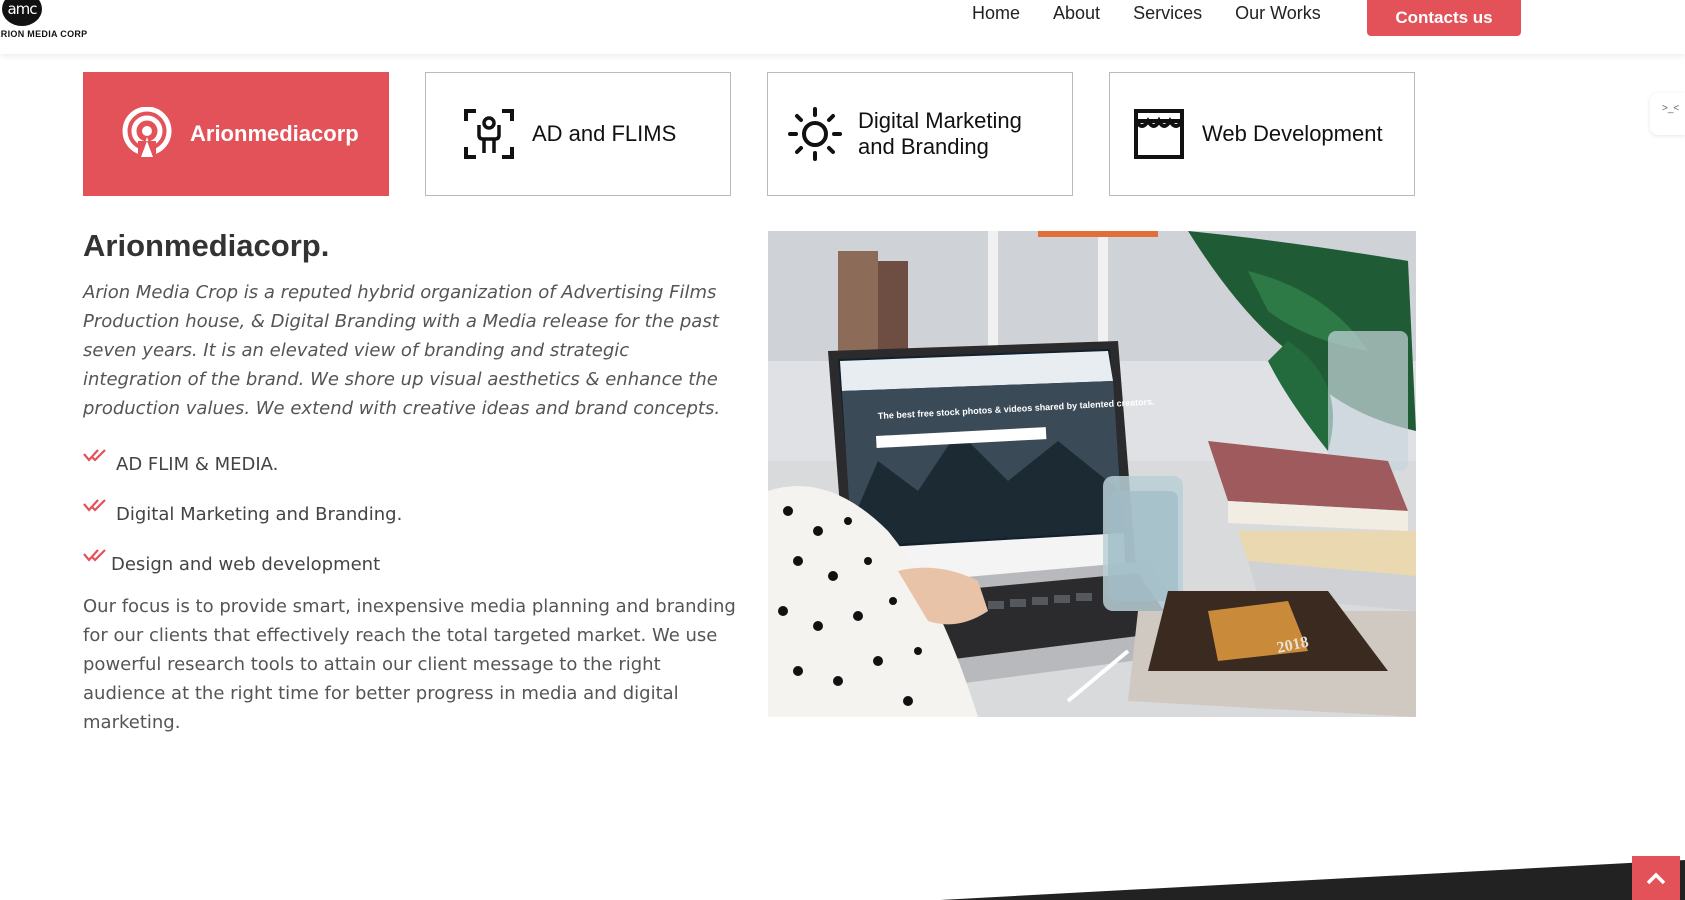  Describe the element at coordinates (274, 133) in the screenshot. I see `tab-label: Arionmediacorp` at that location.